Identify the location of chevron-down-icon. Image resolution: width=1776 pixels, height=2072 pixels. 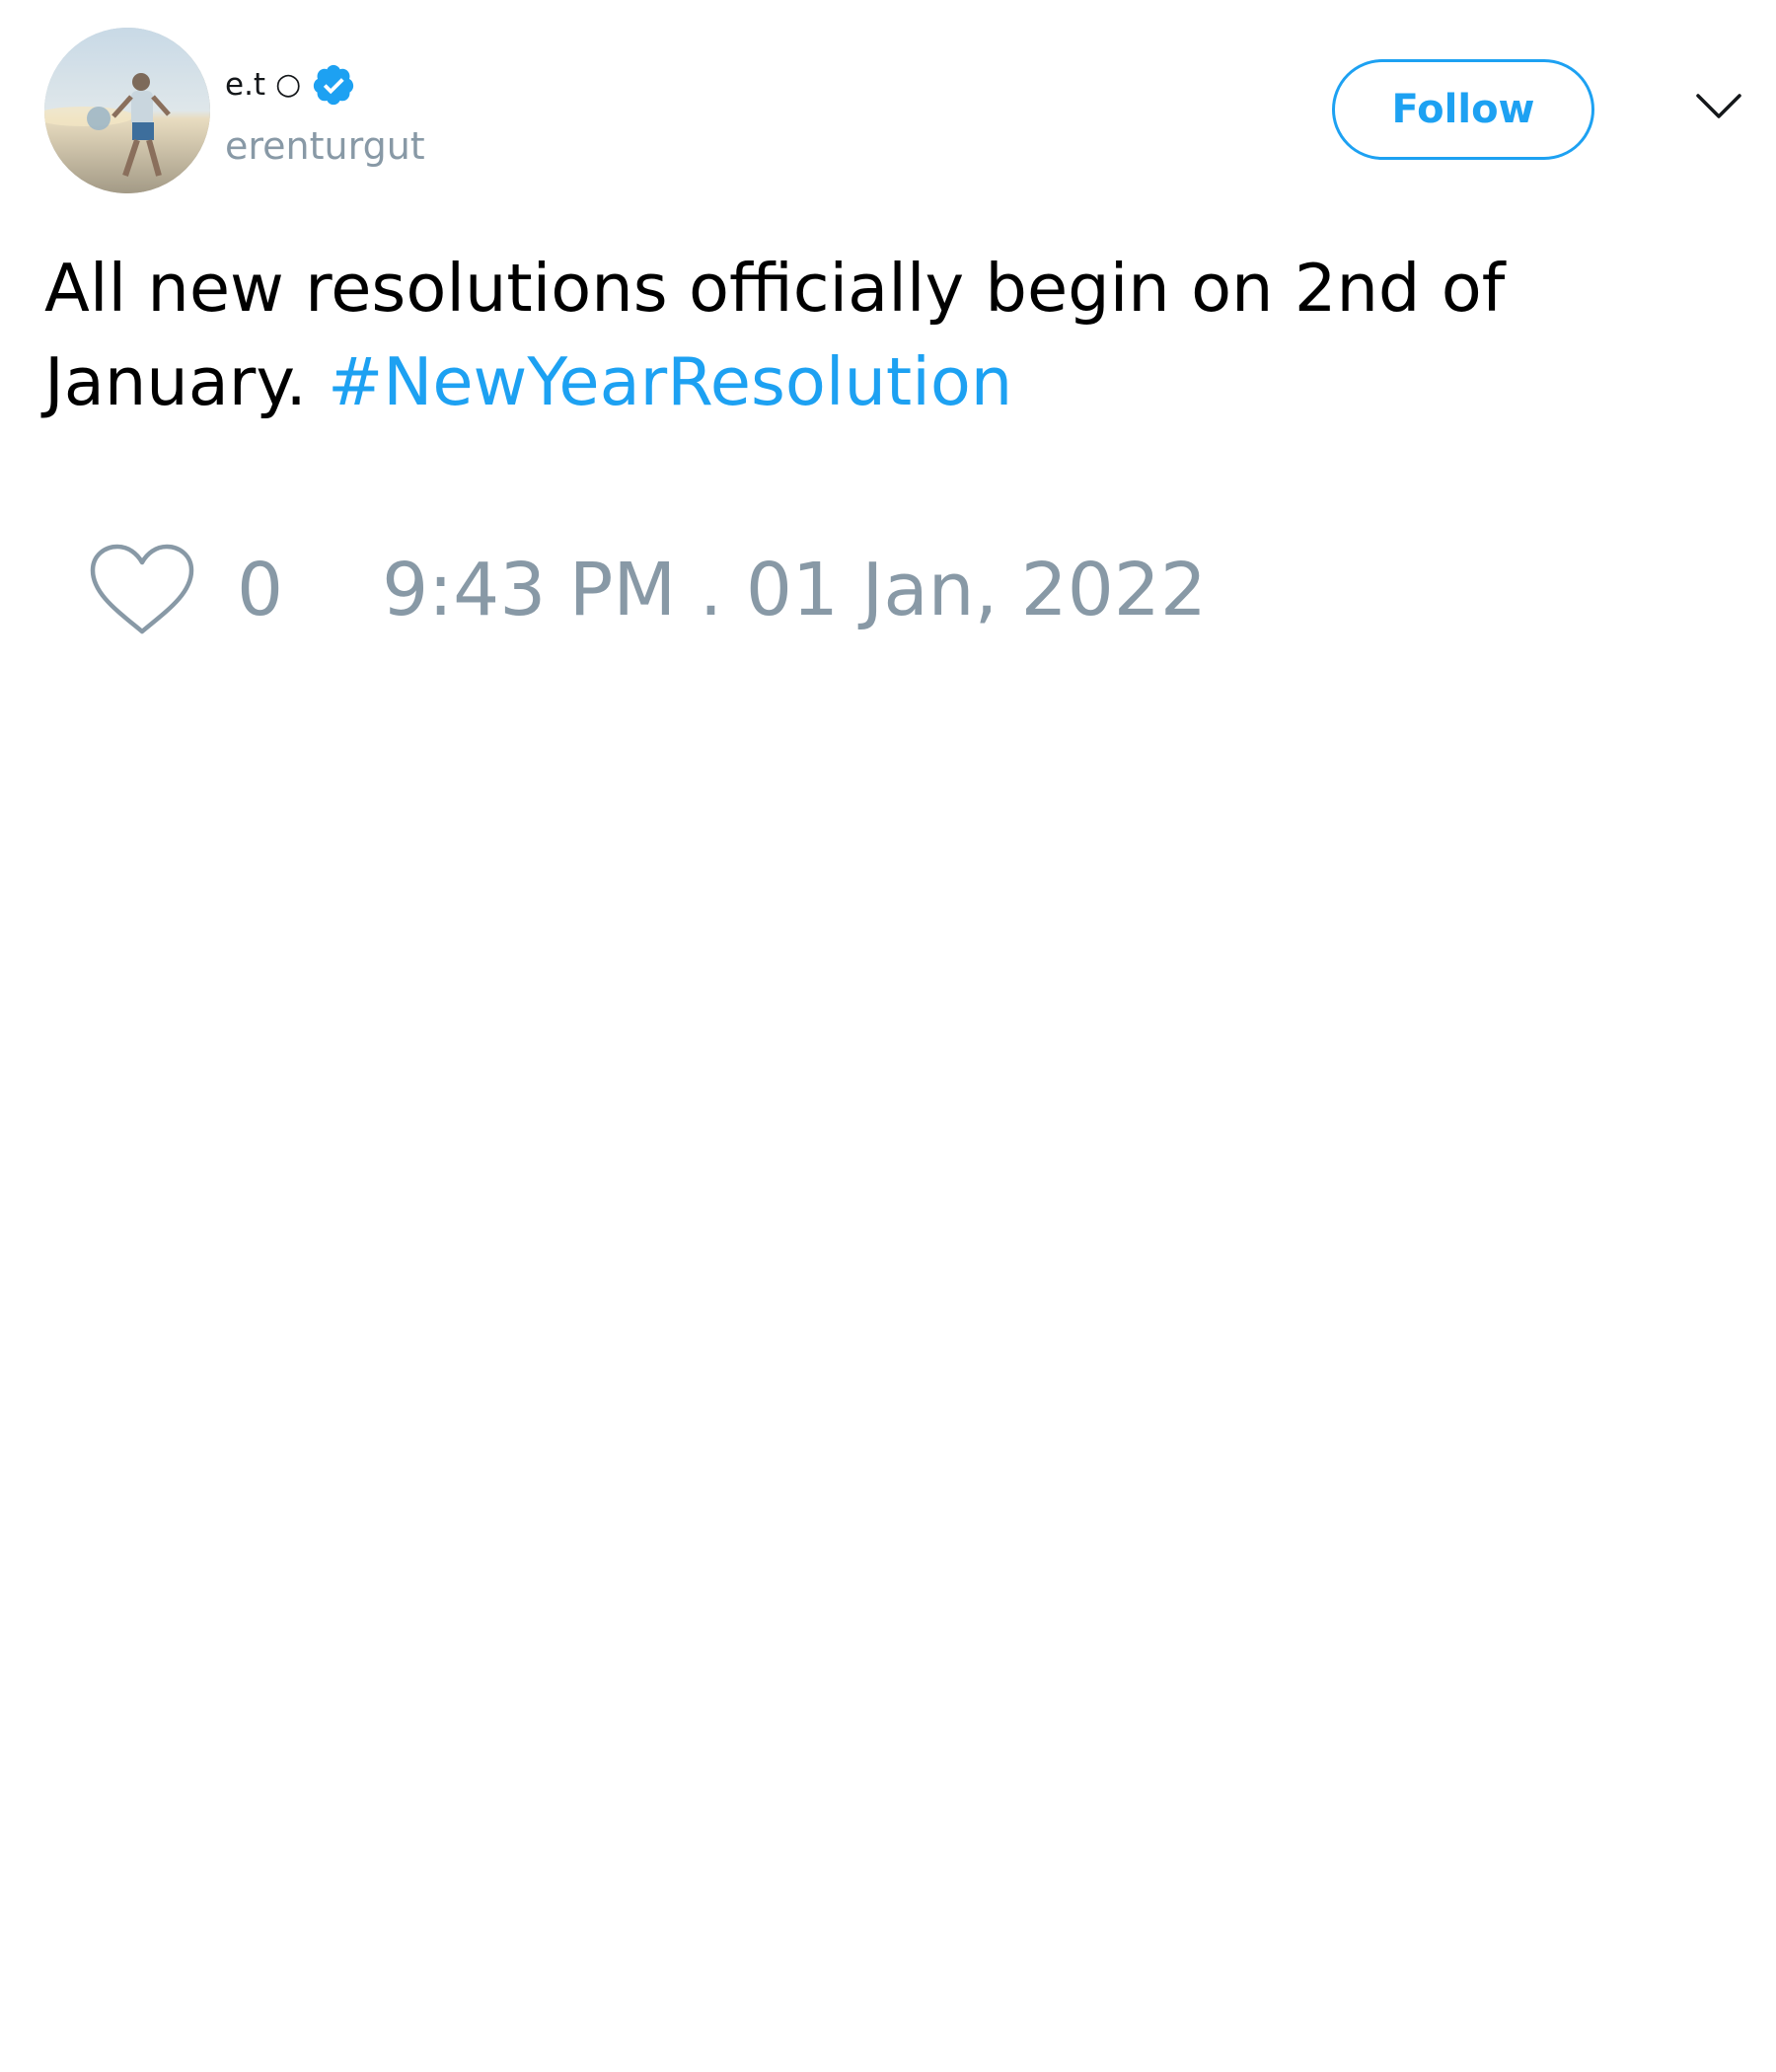
(1719, 106).